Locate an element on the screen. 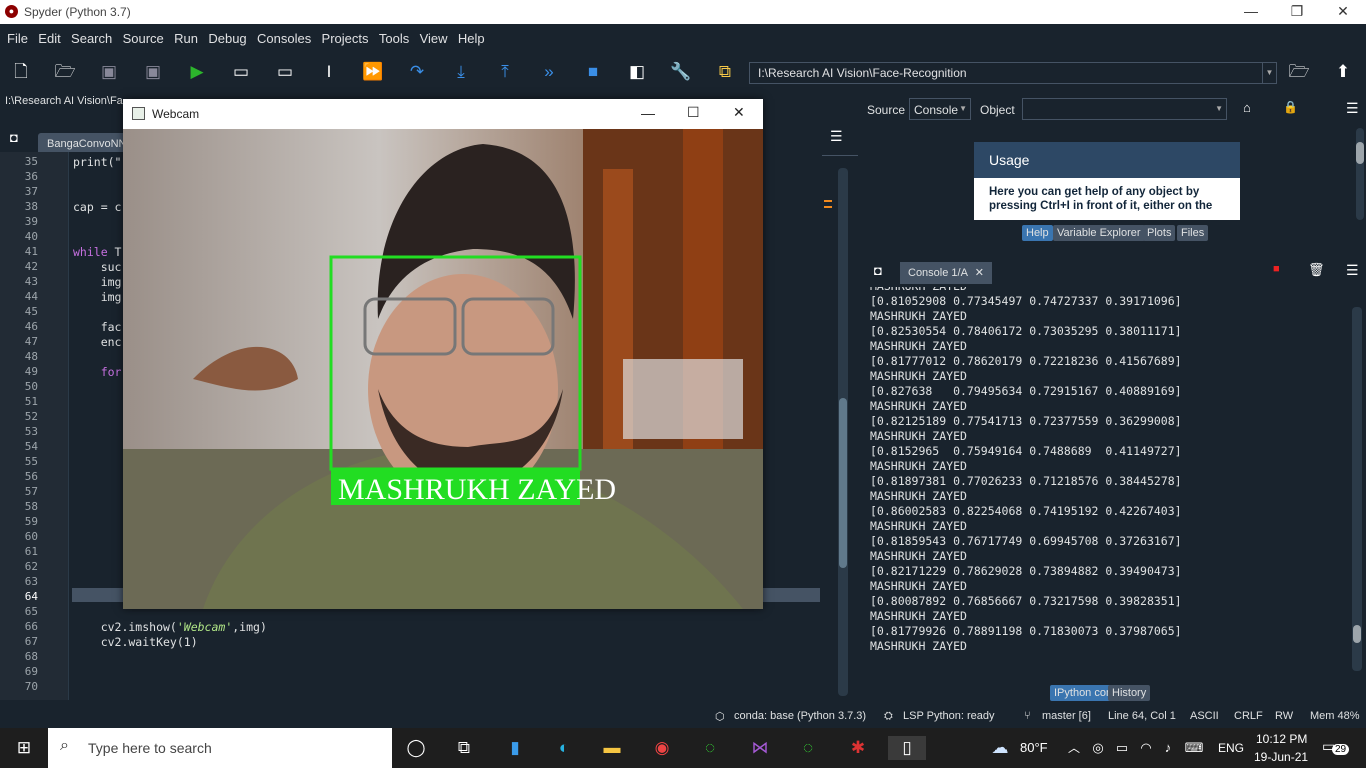  clock-date: 19-Jun-21 is located at coordinates (1281, 757).